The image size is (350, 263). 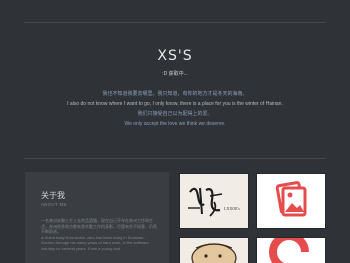 I want to click on gallery-tile-cartoon, so click(x=214, y=250).